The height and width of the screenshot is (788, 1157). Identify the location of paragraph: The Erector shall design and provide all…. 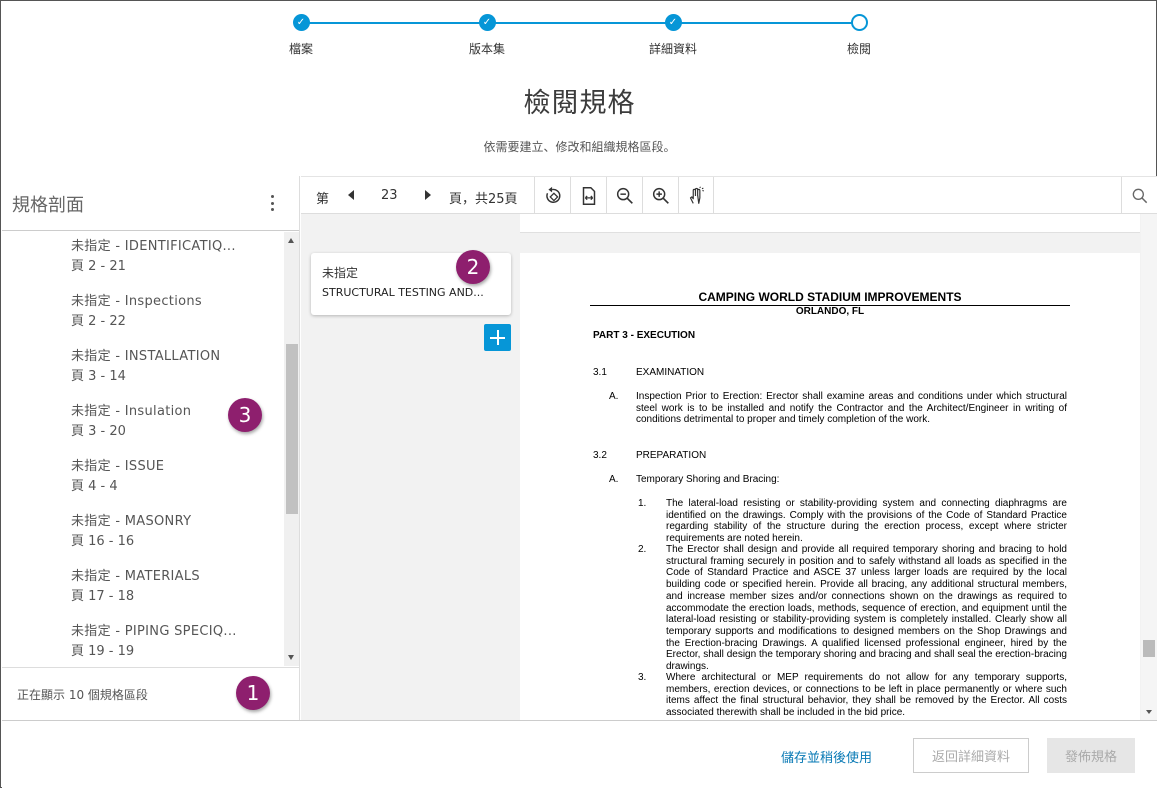
(866, 608).